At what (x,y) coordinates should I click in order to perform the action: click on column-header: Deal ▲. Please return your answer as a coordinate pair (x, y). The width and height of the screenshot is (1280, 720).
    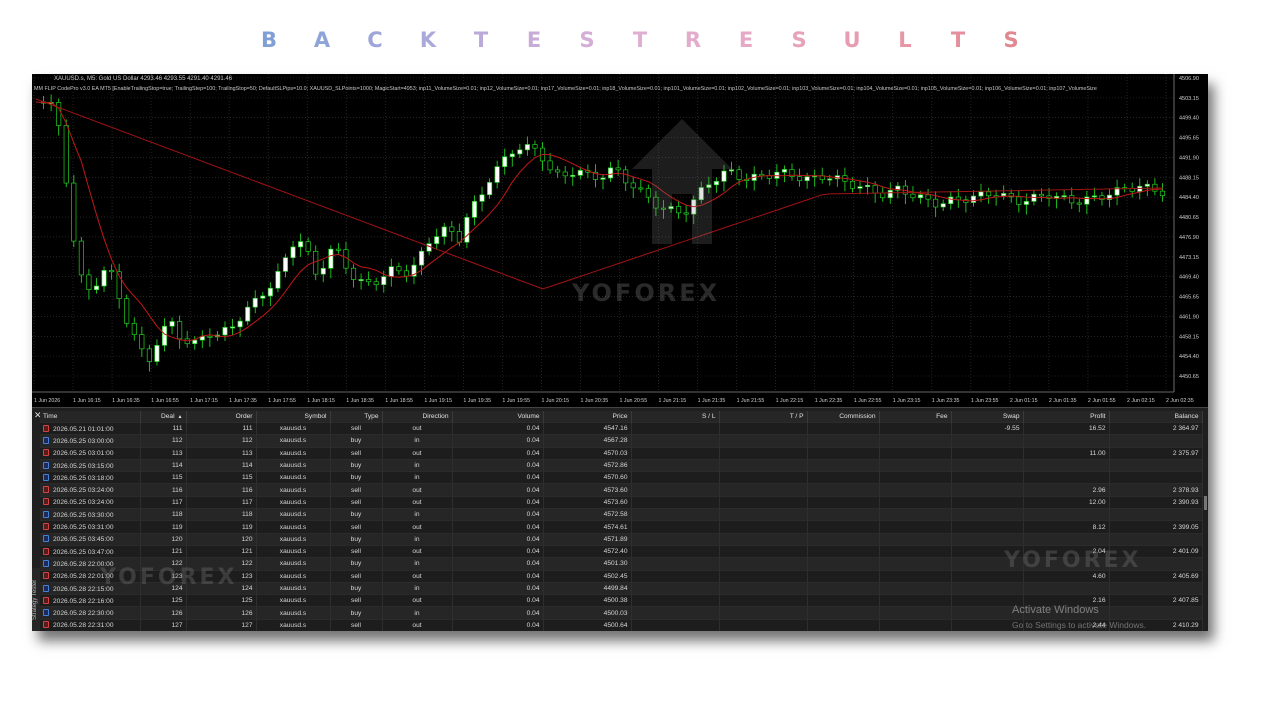
    Looking at the image, I should click on (163, 417).